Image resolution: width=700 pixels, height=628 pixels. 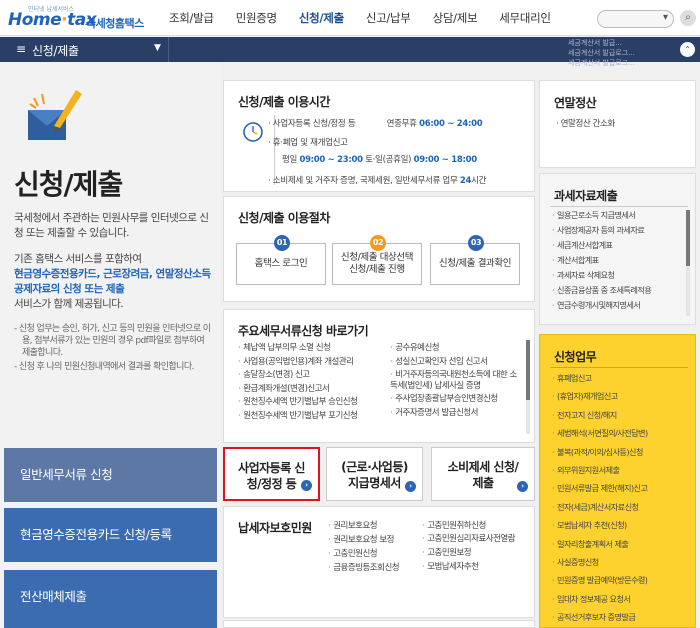 What do you see at coordinates (600, 470) in the screenshot?
I see `list-item: 외부위원지원서제출` at bounding box center [600, 470].